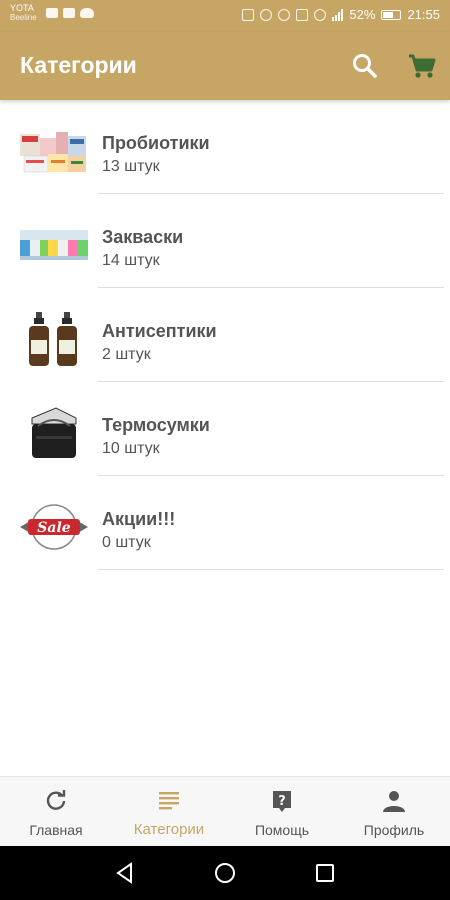 The width and height of the screenshot is (450, 900). What do you see at coordinates (22, 8) in the screenshot?
I see `carrier-name: YOTA` at bounding box center [22, 8].